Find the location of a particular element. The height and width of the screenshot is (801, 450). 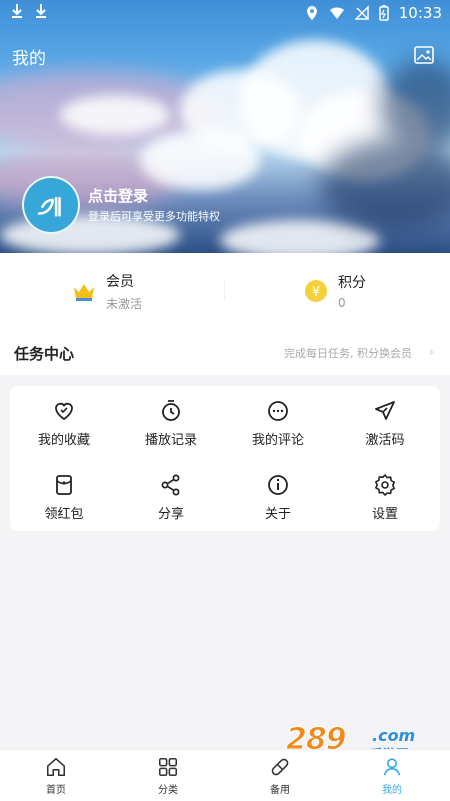

grid-label: 领红包 is located at coordinates (64, 514).